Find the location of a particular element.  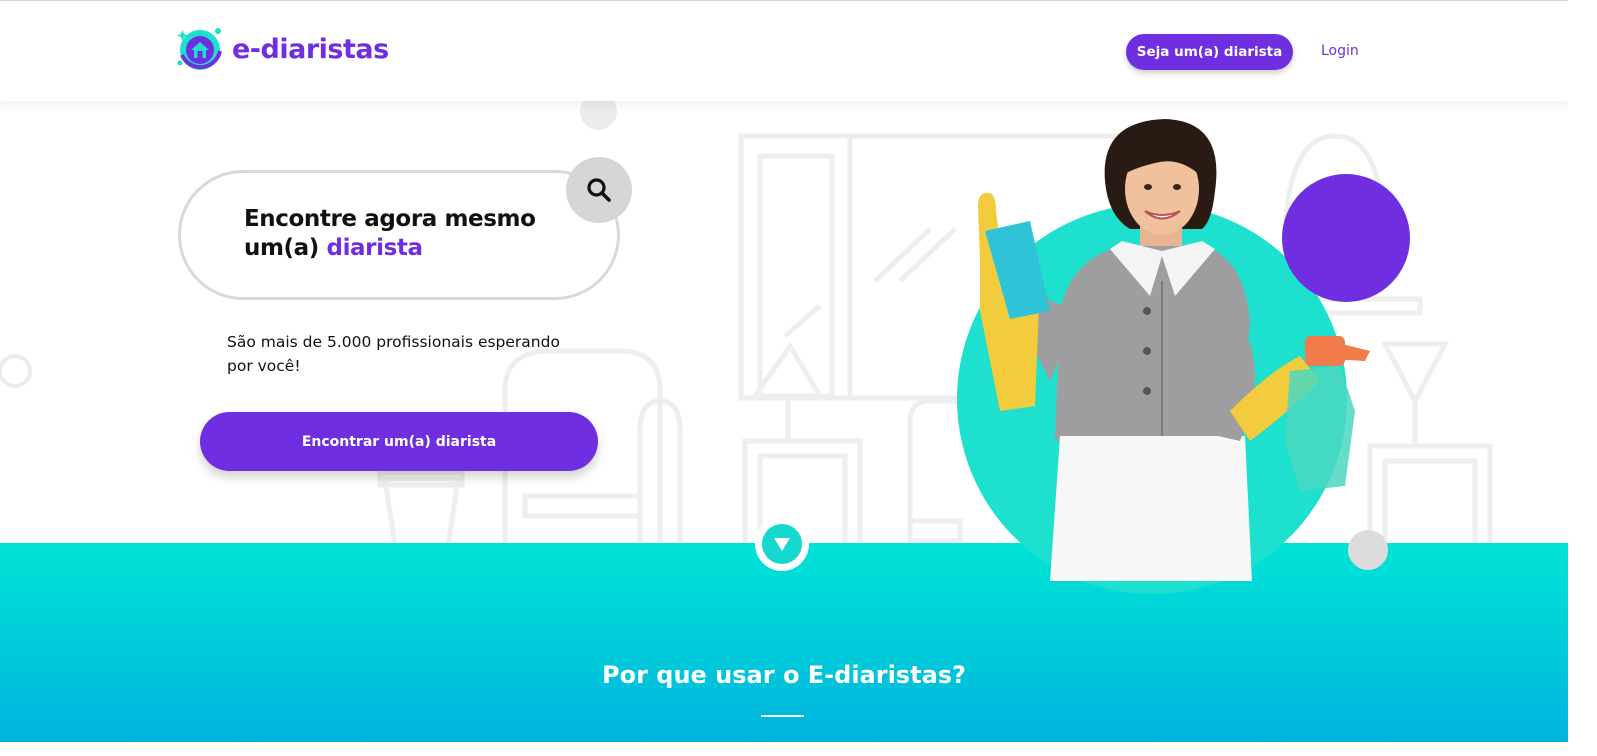

chevron-down-icon is located at coordinates (782, 544).